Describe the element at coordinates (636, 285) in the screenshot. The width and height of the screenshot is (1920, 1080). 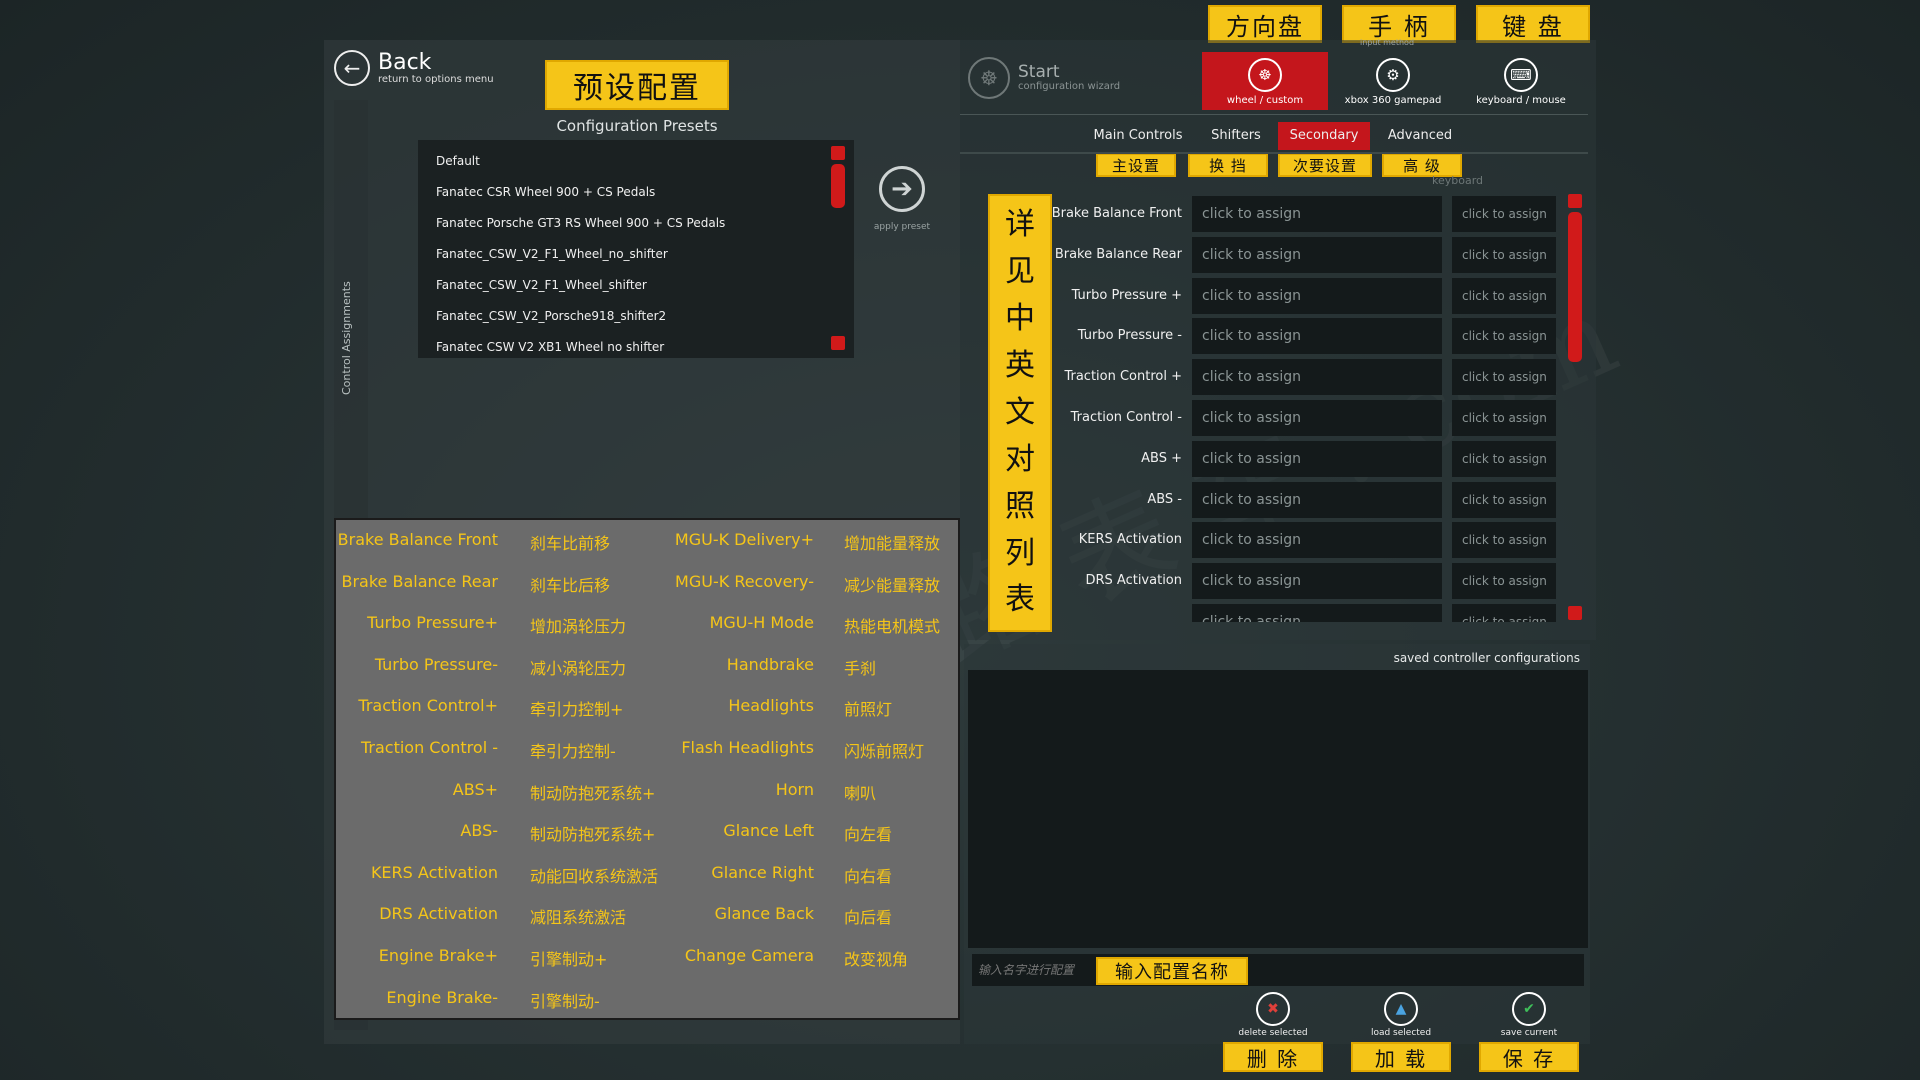
I see `preset-item: Fanatec_CSW_V2_F1_Wheel_shifter` at that location.